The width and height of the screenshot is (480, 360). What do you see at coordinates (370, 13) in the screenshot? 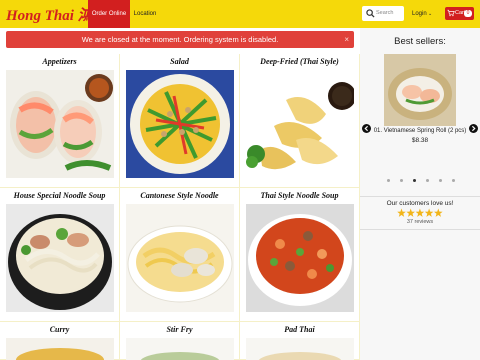
I see `search-icon` at bounding box center [370, 13].